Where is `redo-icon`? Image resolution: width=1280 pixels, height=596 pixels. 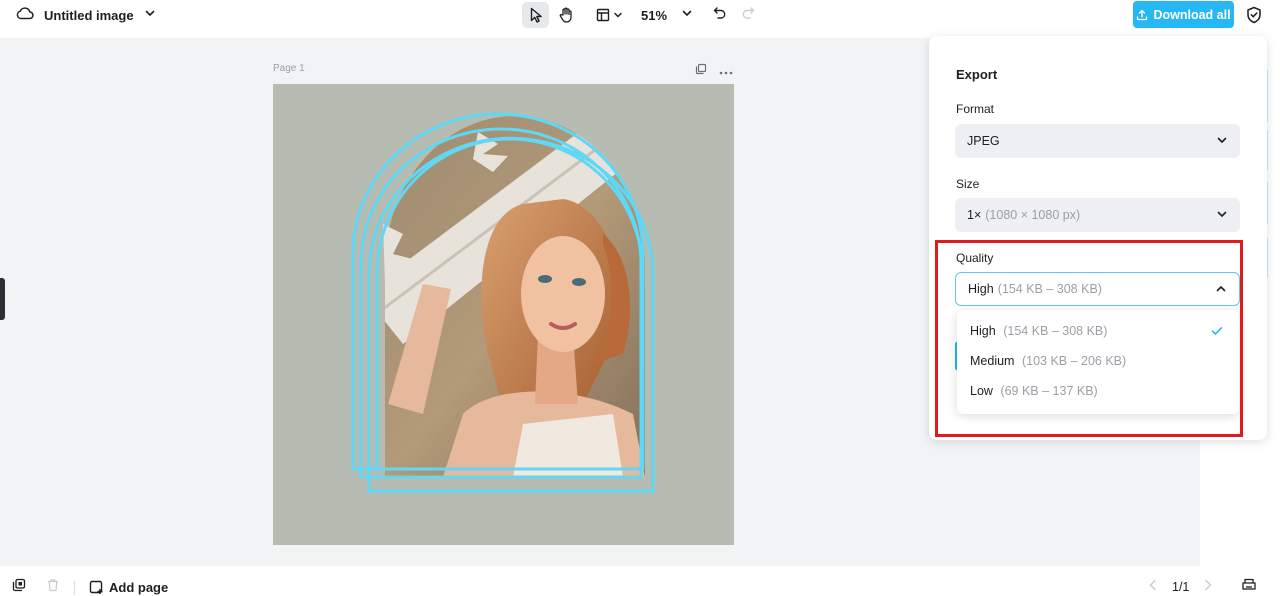 redo-icon is located at coordinates (748, 15).